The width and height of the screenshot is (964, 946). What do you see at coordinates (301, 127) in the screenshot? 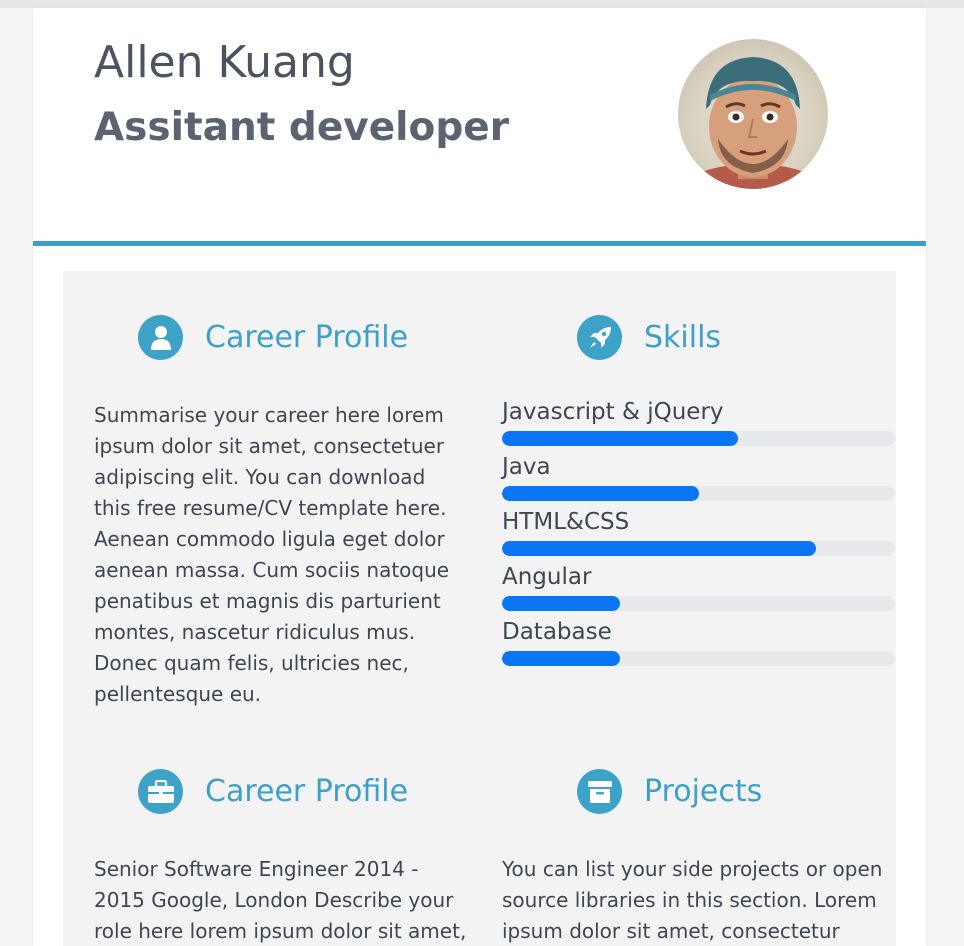
I see `person-title: Assitant developer` at bounding box center [301, 127].